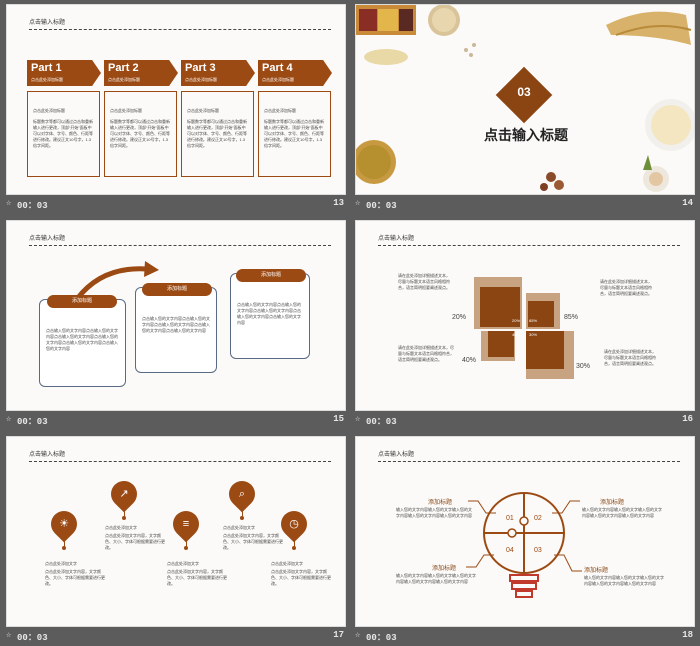  I want to click on slide-meta-bar: ☆ 00：03 15, so click(176, 420).